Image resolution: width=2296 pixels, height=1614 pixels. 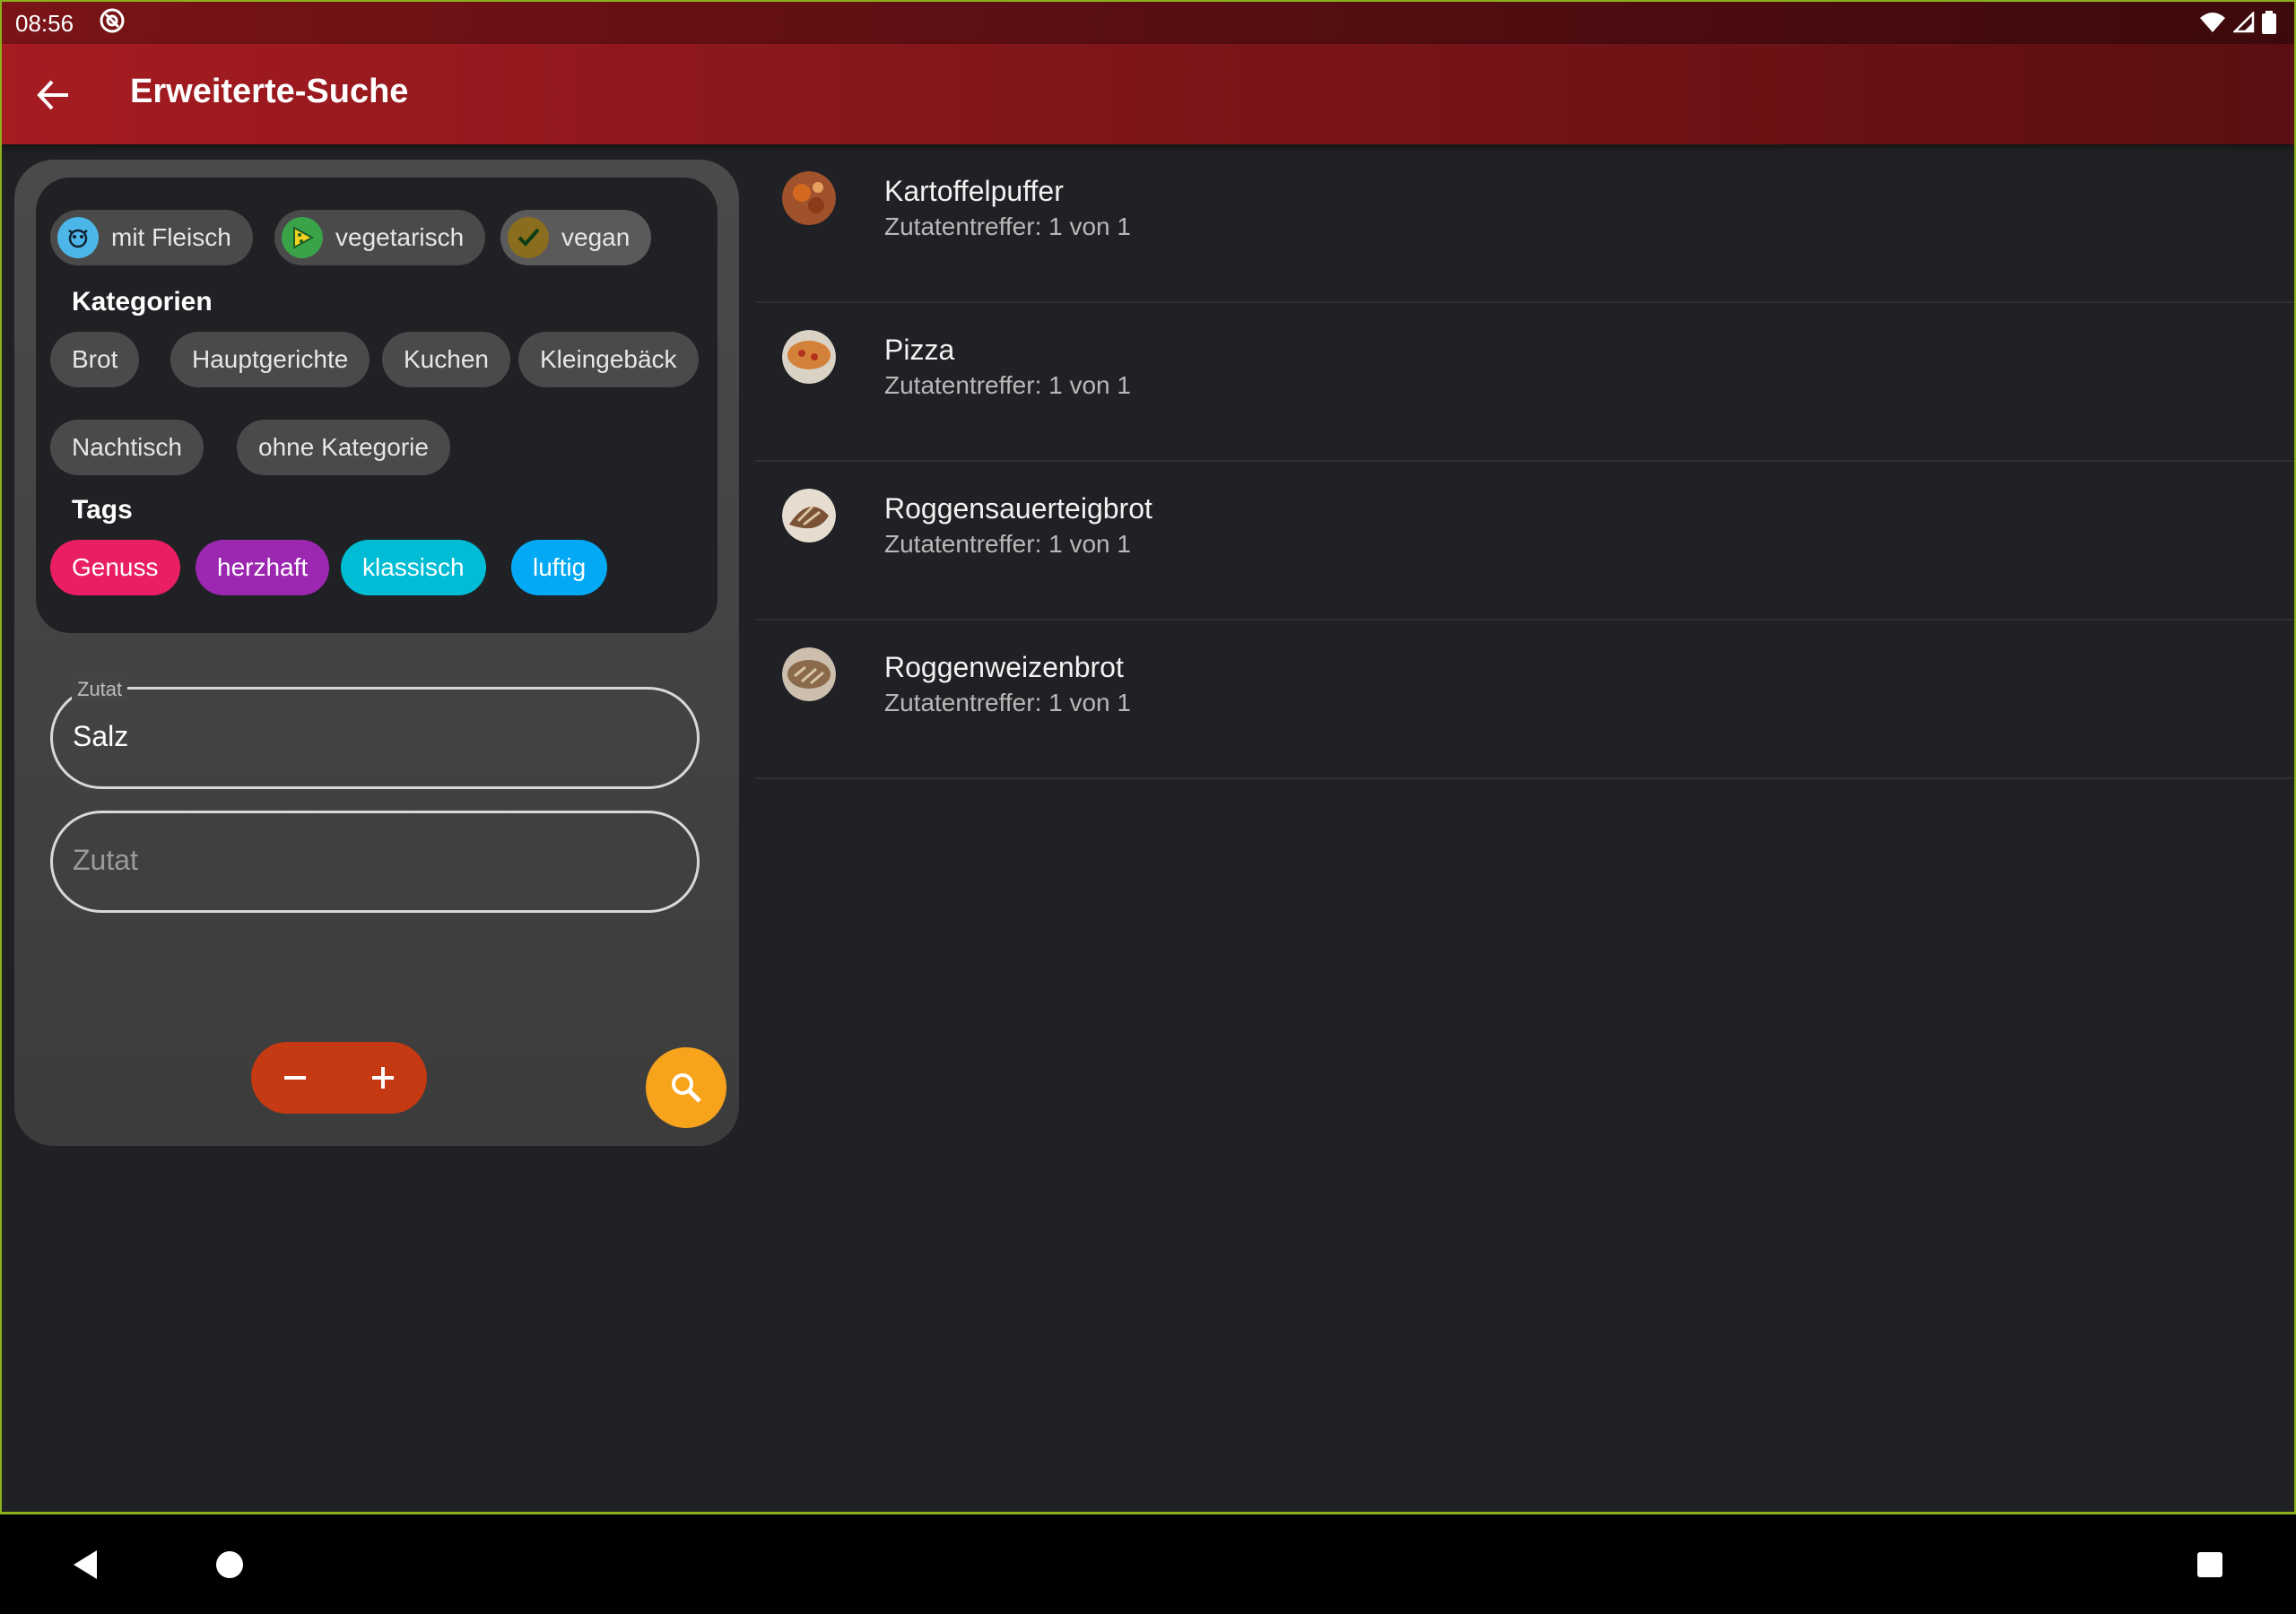 What do you see at coordinates (596, 237) in the screenshot?
I see `chip-label: vegan` at bounding box center [596, 237].